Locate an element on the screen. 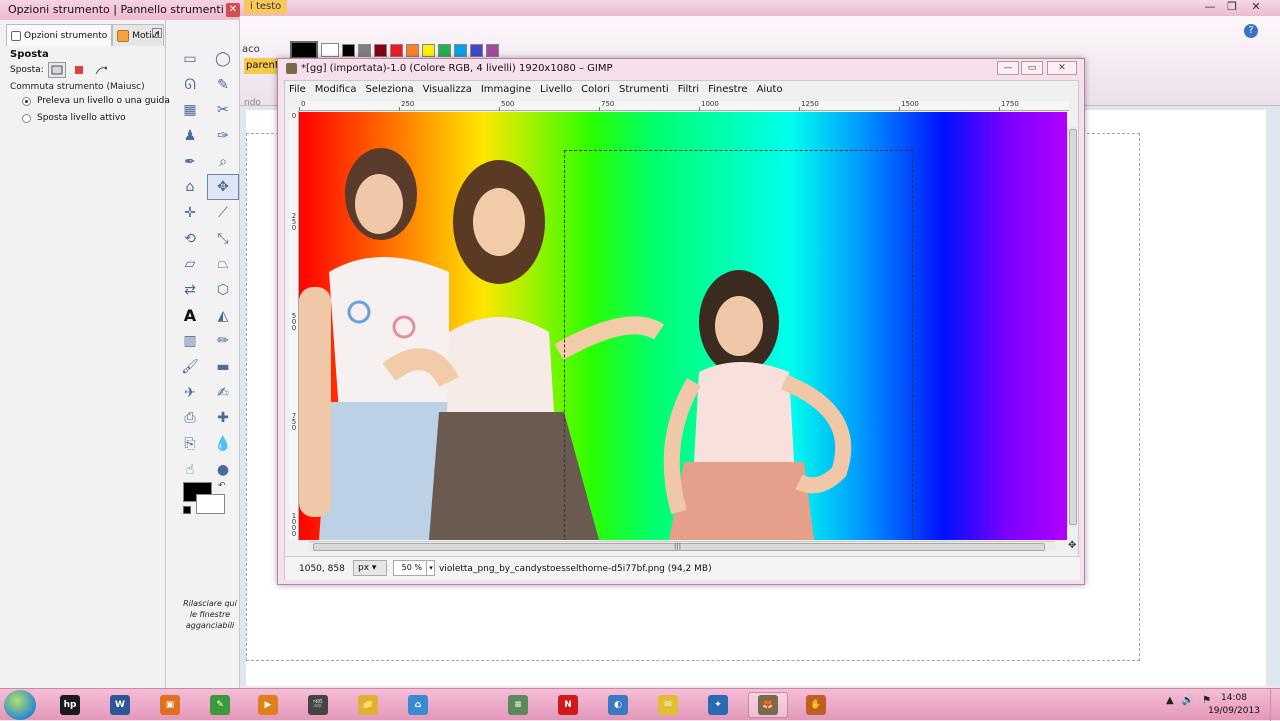  taskbar-notes: ✉ is located at coordinates (668, 705).